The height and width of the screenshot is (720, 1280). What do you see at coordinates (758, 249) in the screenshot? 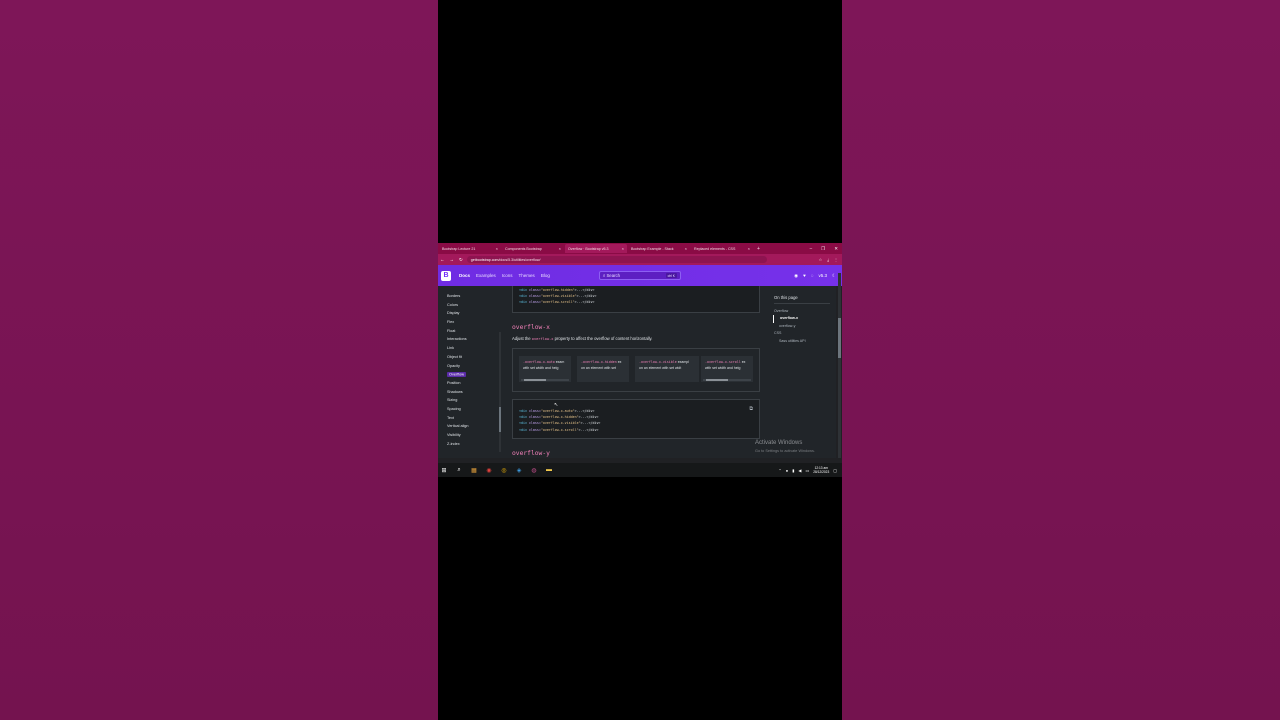
I see `new-tab-icon: +` at bounding box center [758, 249].